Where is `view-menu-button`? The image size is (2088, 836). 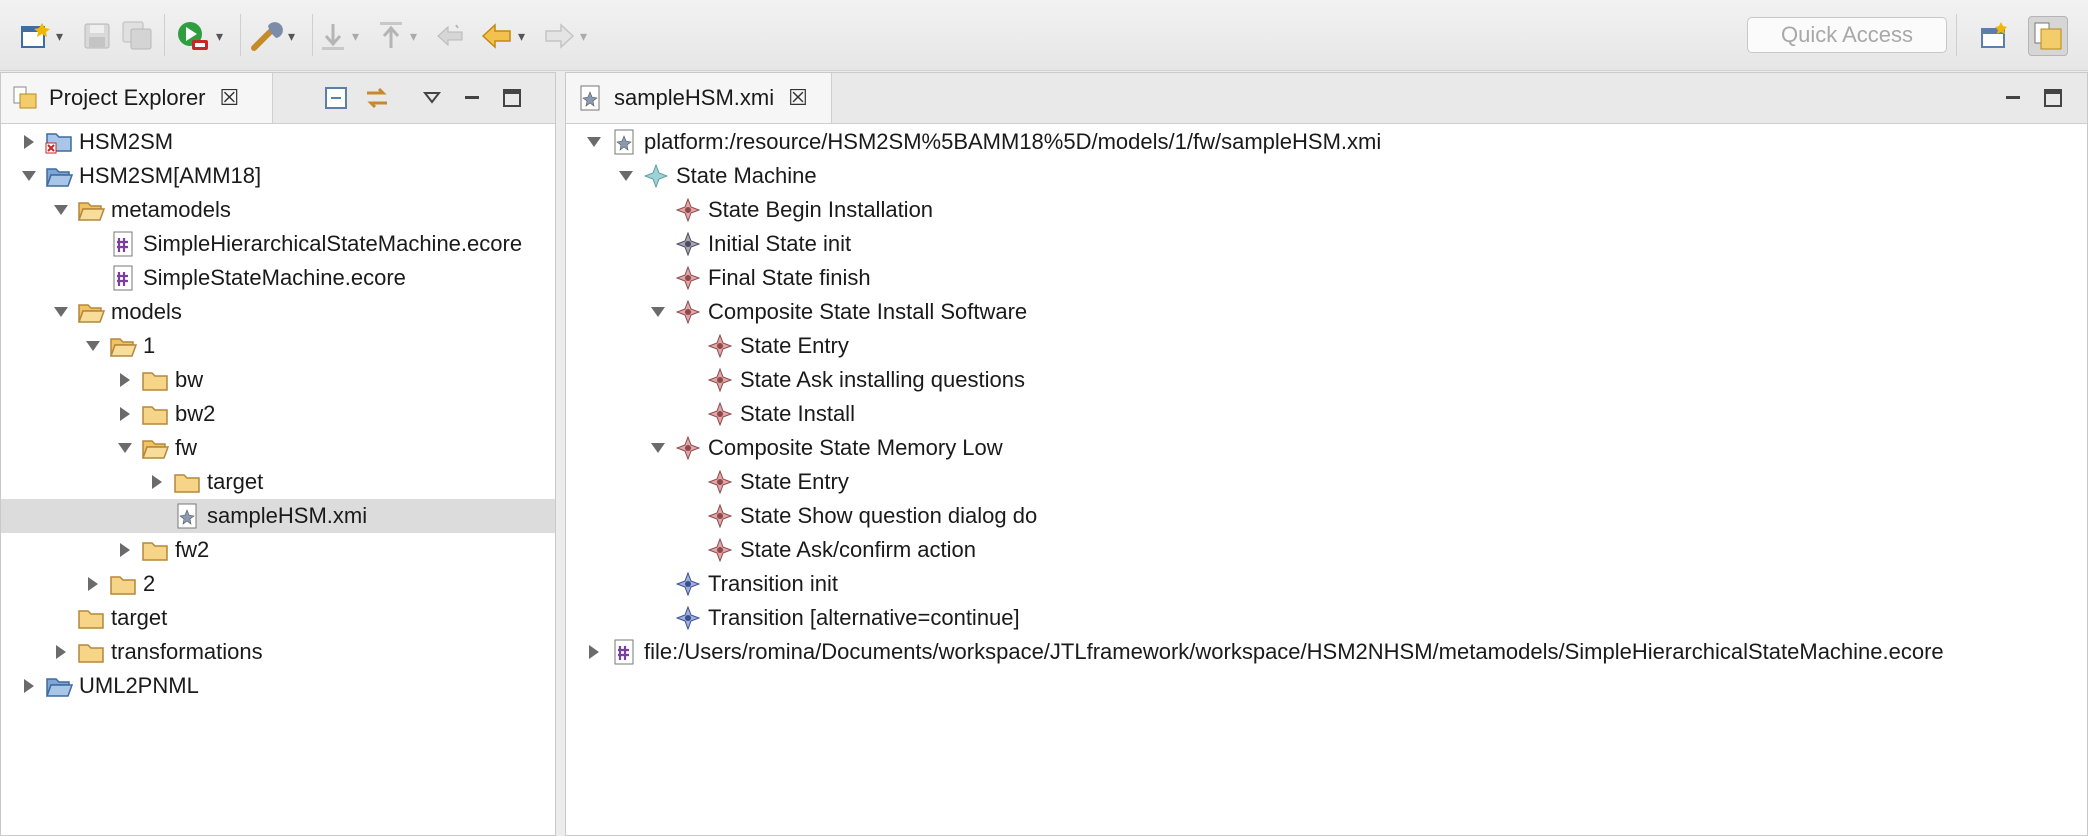
view-menu-button is located at coordinates (432, 98).